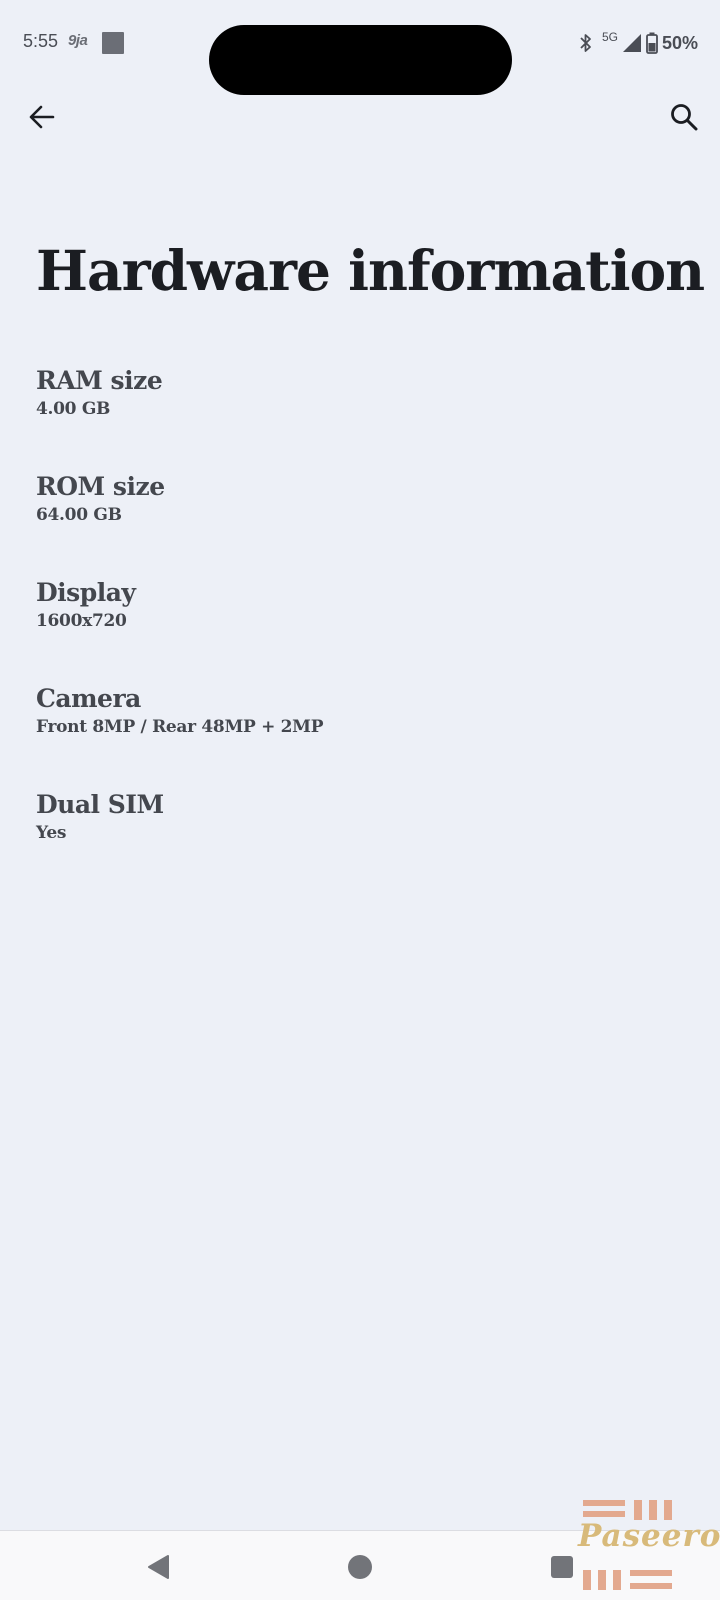 The image size is (720, 1600). What do you see at coordinates (81, 621) in the screenshot?
I see `info-value: 1600x720` at bounding box center [81, 621].